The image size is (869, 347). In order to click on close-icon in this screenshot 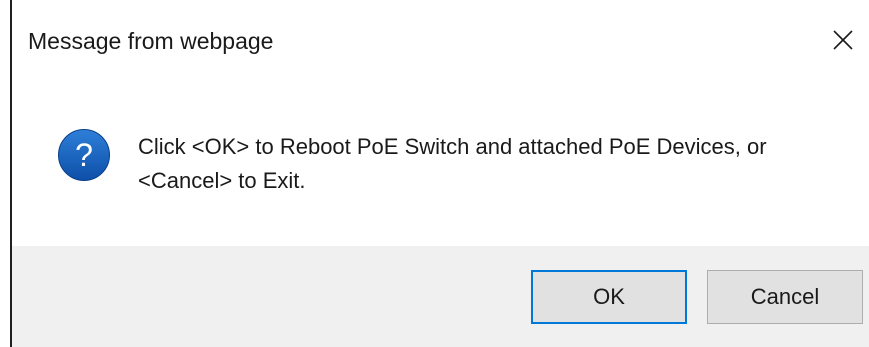, I will do `click(843, 40)`.